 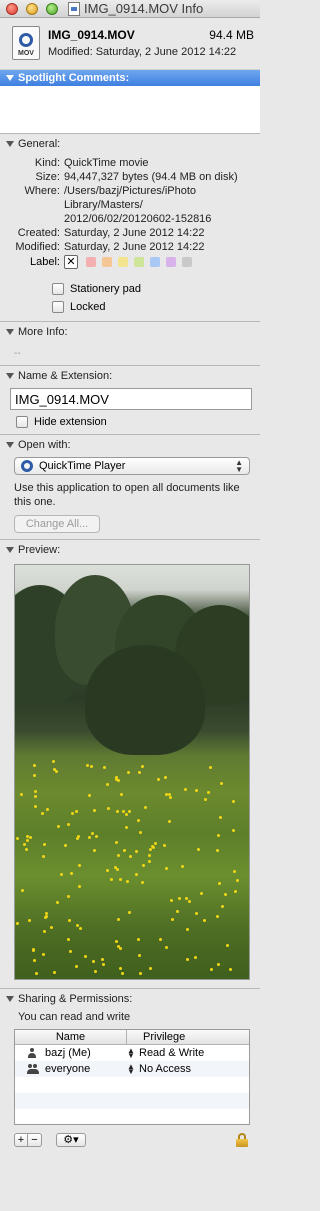 I want to click on column-header-privilege: Privilege, so click(x=188, y=1037).